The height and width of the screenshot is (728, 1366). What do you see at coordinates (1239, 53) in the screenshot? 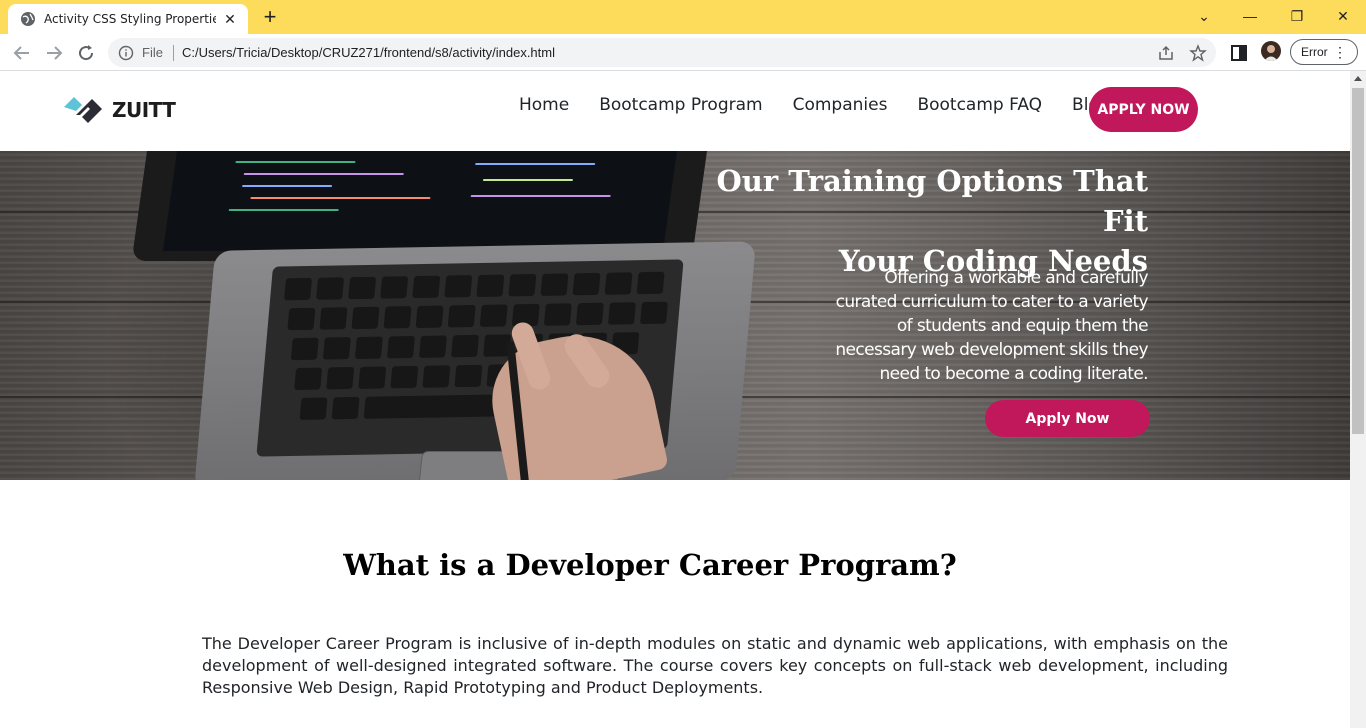
I see `side-panel-icon` at bounding box center [1239, 53].